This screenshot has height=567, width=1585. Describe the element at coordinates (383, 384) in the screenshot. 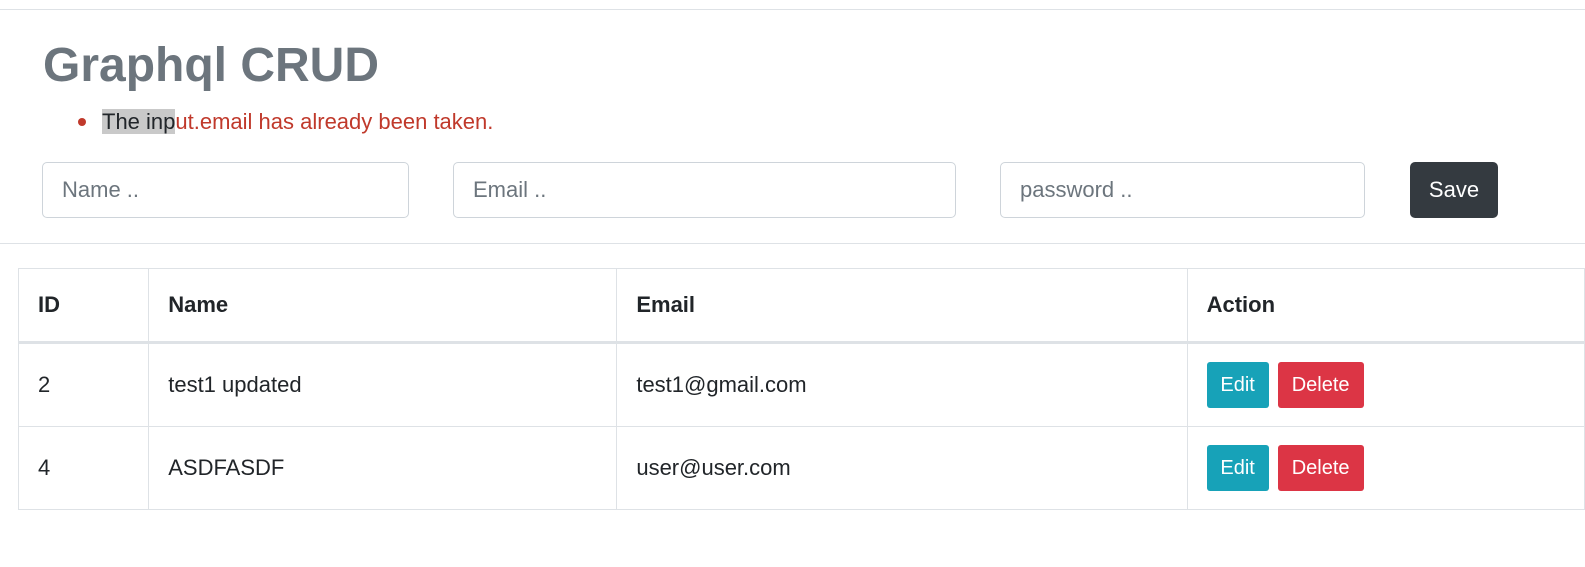

I see `cell-name: test1 updated` at that location.